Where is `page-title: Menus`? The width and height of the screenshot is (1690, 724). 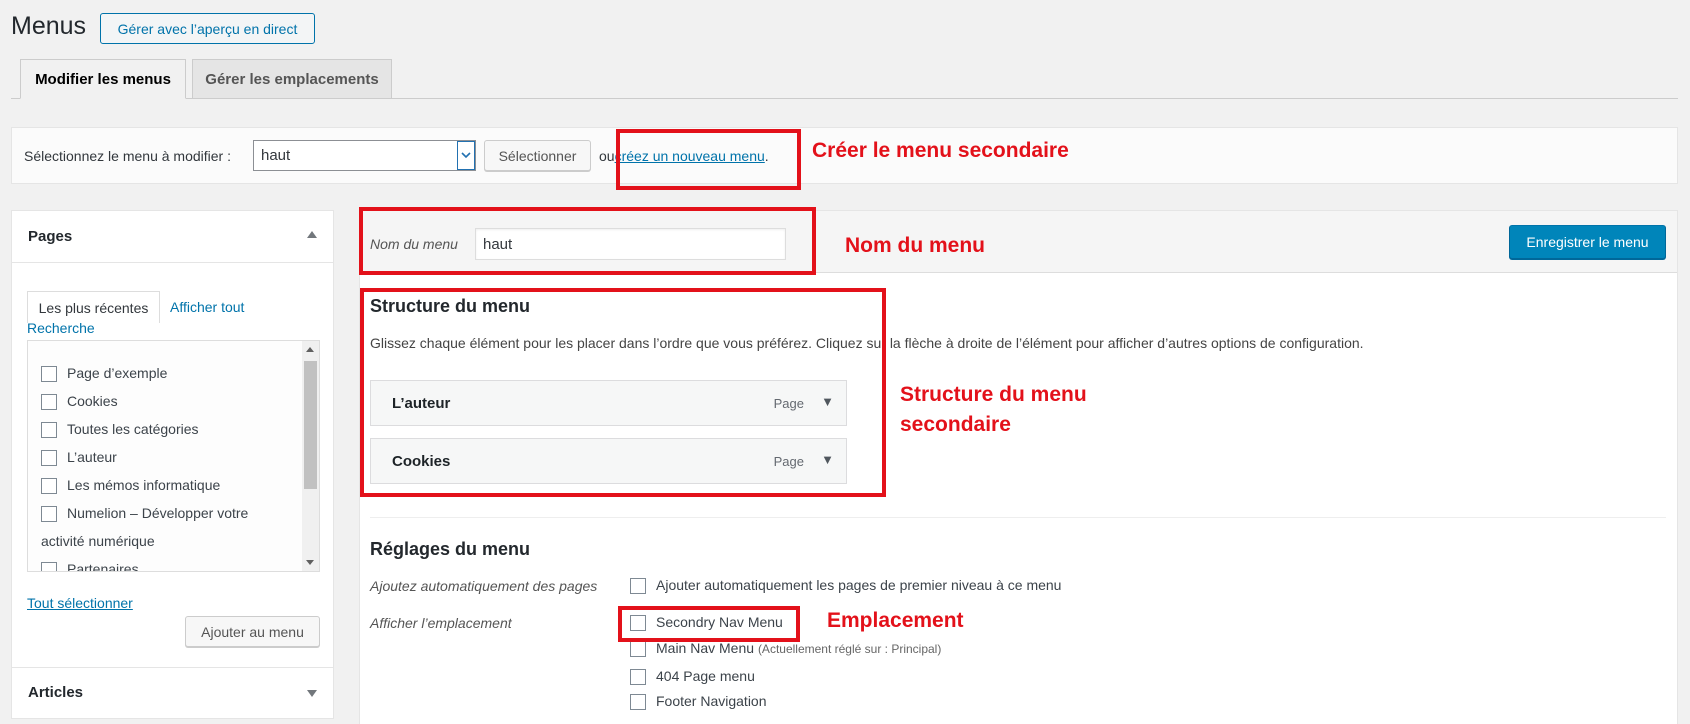 page-title: Menus is located at coordinates (49, 26).